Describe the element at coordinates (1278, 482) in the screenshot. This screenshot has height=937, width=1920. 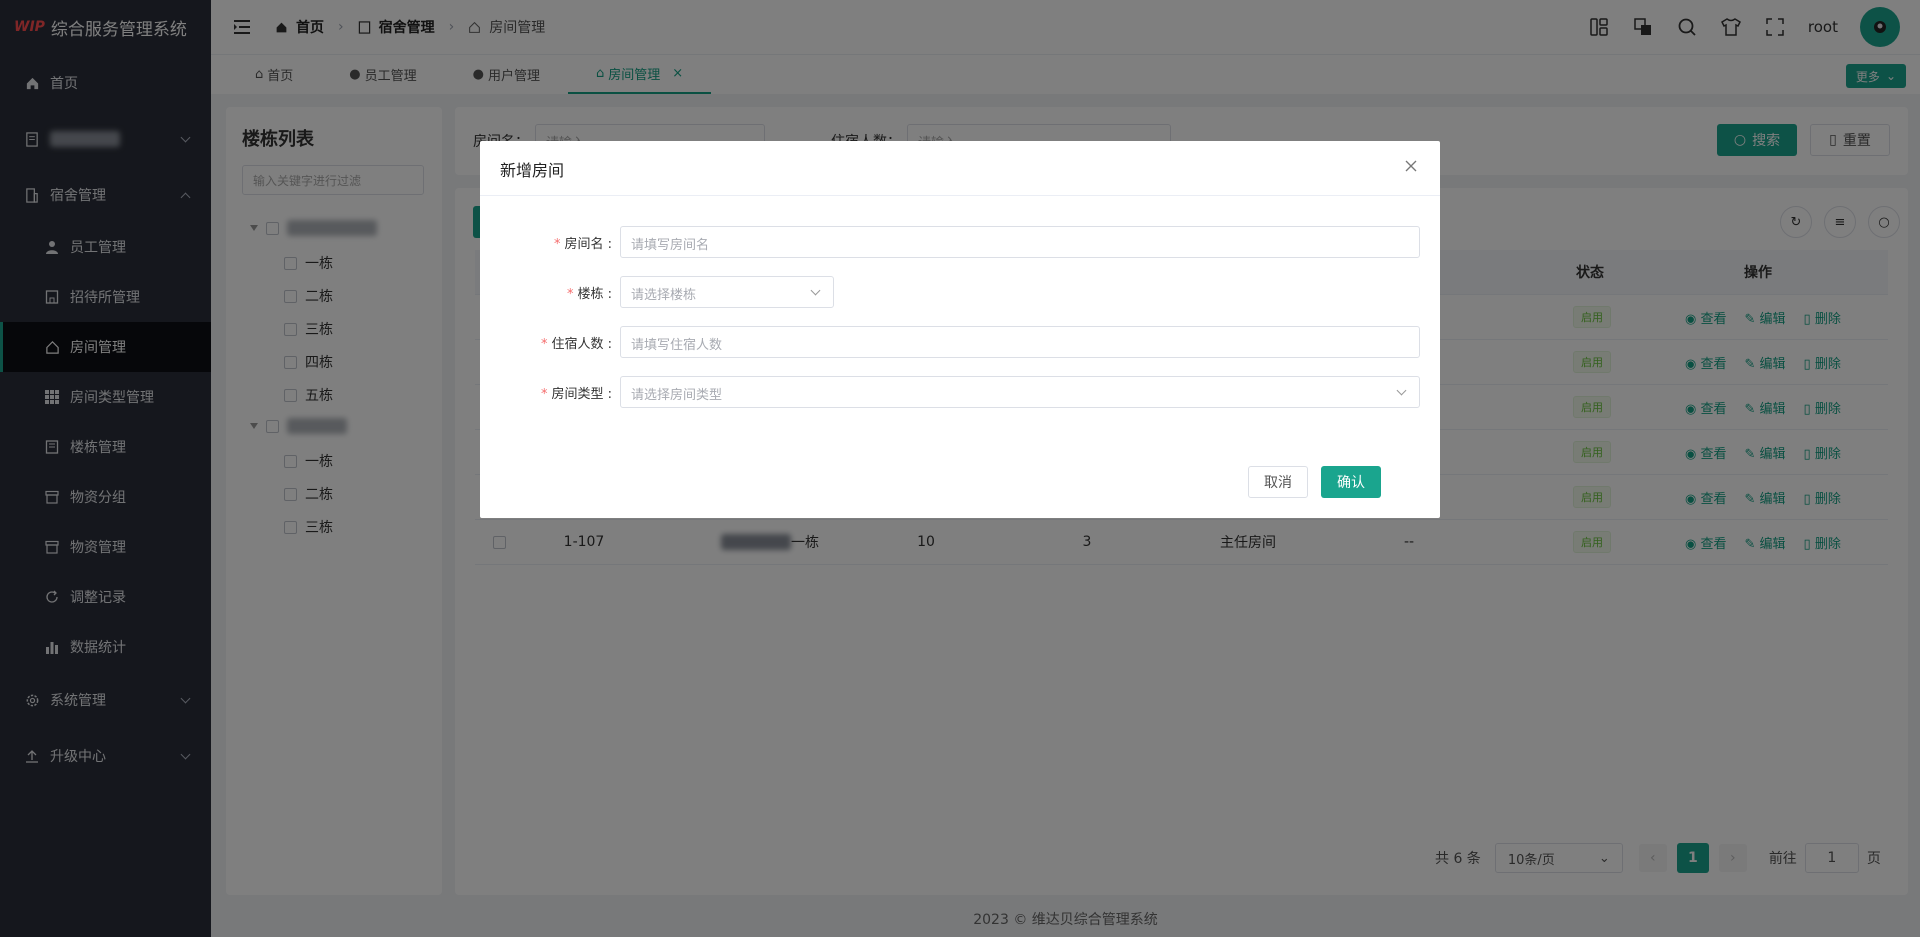
I see `cancel-button: 取消` at that location.